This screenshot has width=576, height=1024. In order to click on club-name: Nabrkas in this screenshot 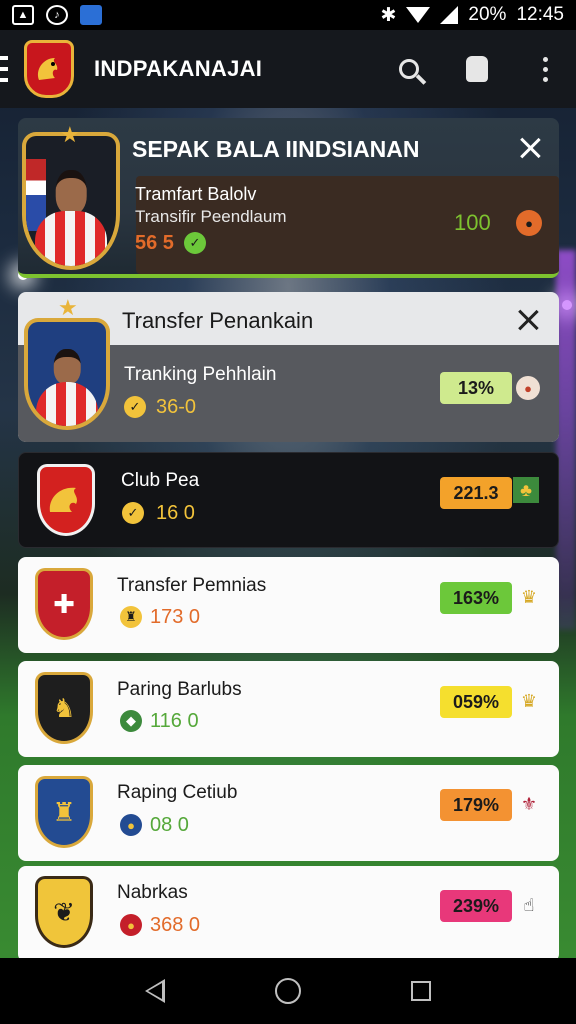, I will do `click(152, 892)`.